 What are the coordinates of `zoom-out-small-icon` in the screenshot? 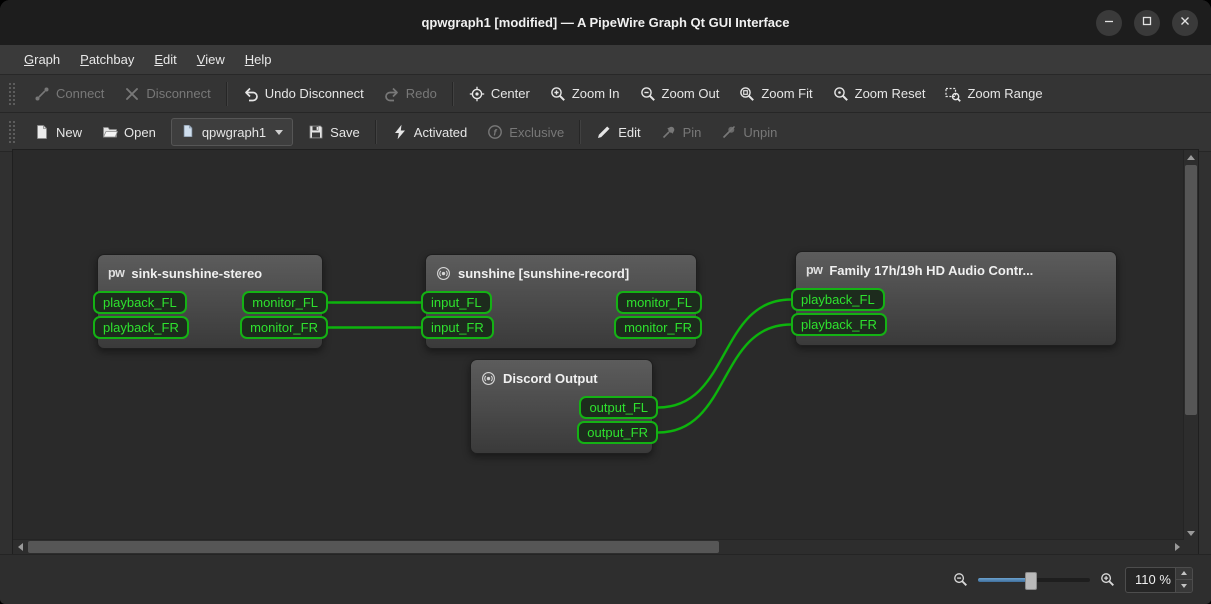 It's located at (960, 579).